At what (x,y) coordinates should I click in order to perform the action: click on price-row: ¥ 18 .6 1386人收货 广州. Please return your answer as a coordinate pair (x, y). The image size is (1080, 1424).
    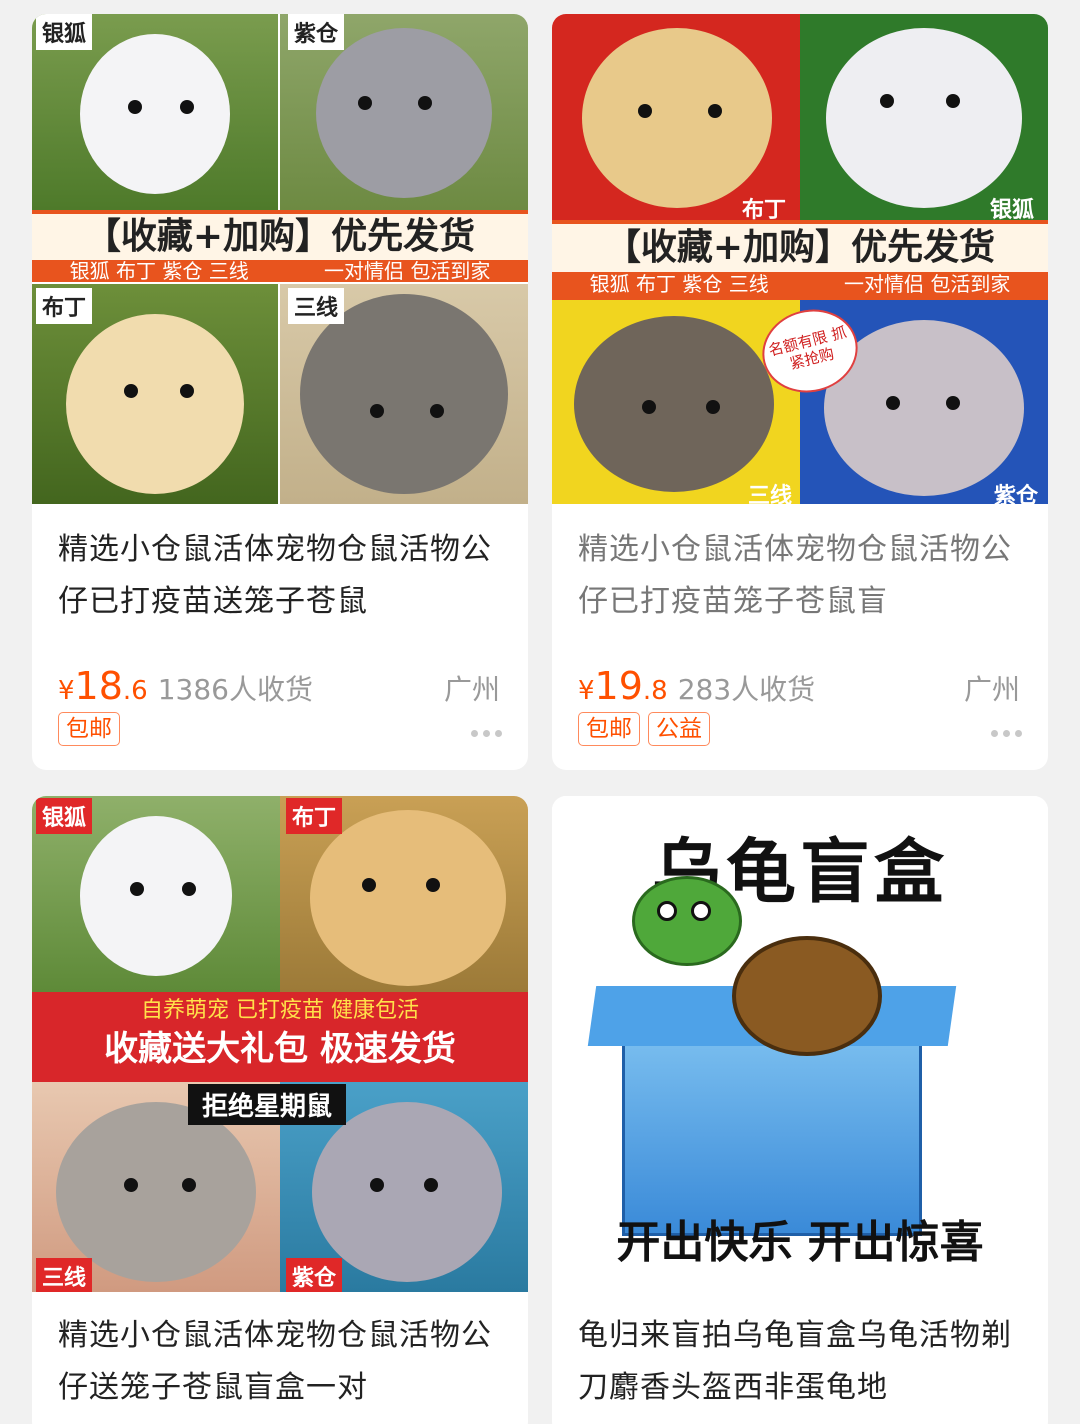
    Looking at the image, I should click on (279, 686).